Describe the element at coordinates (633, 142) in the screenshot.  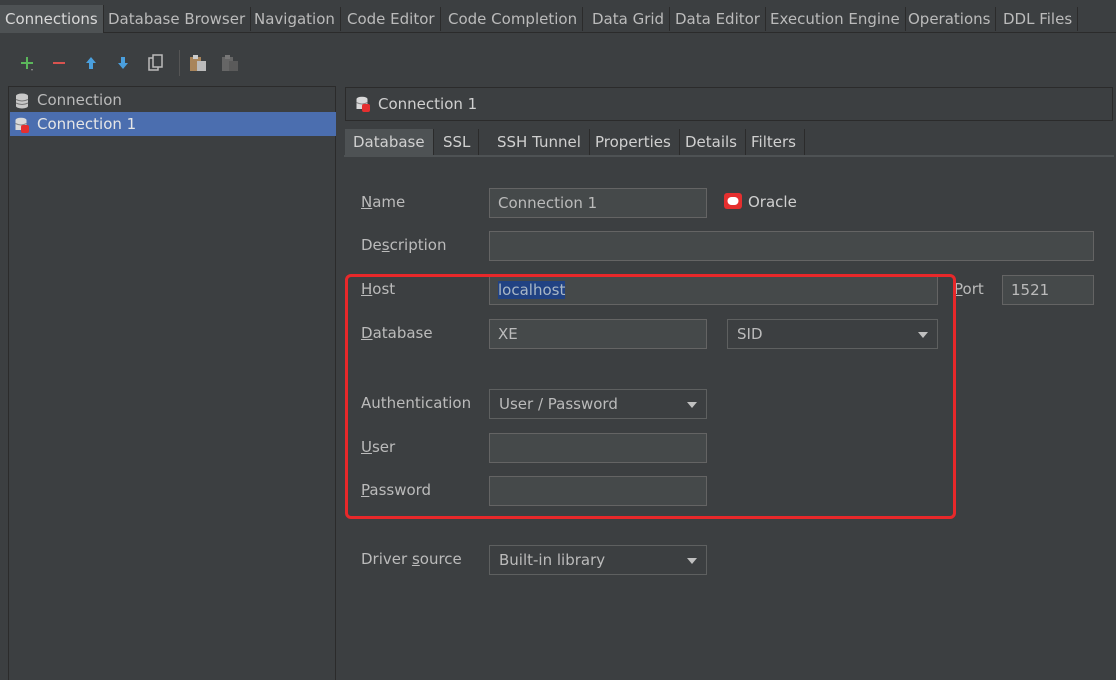
I see `tab-properties: Properties` at that location.